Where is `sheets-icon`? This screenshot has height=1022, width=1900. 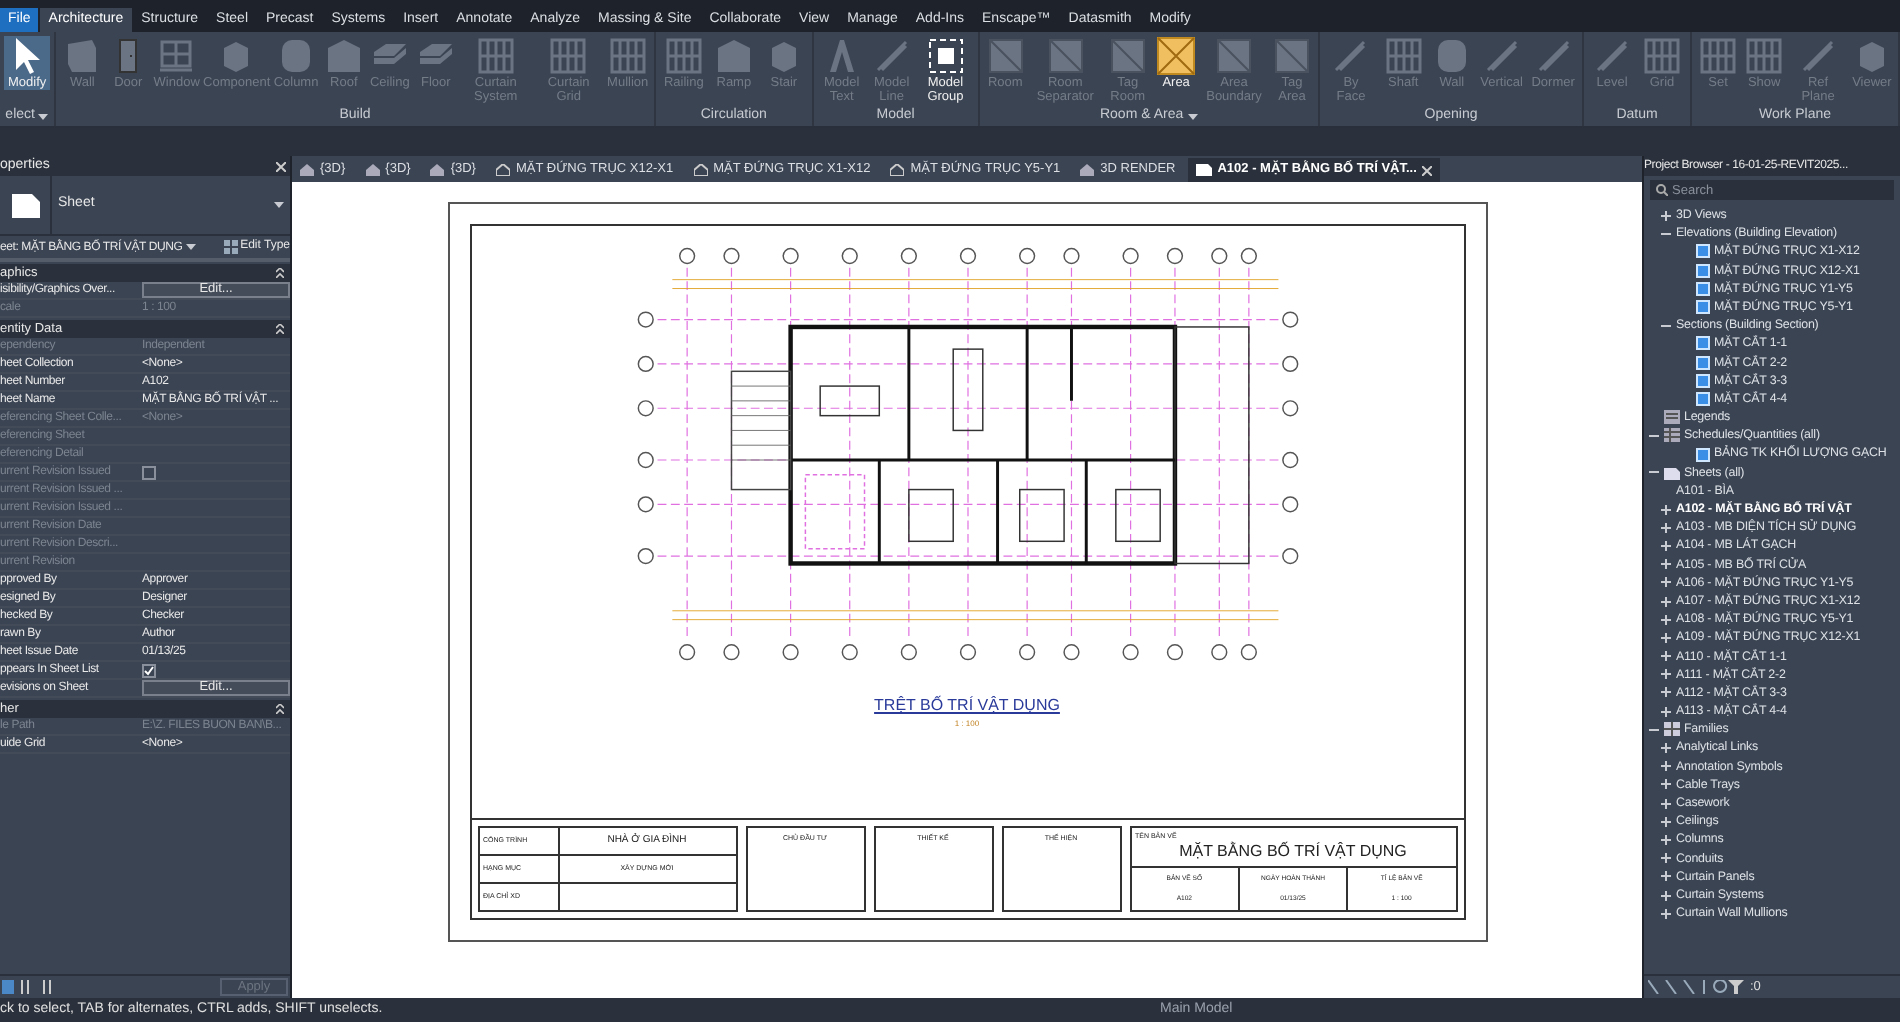 sheets-icon is located at coordinates (1672, 472).